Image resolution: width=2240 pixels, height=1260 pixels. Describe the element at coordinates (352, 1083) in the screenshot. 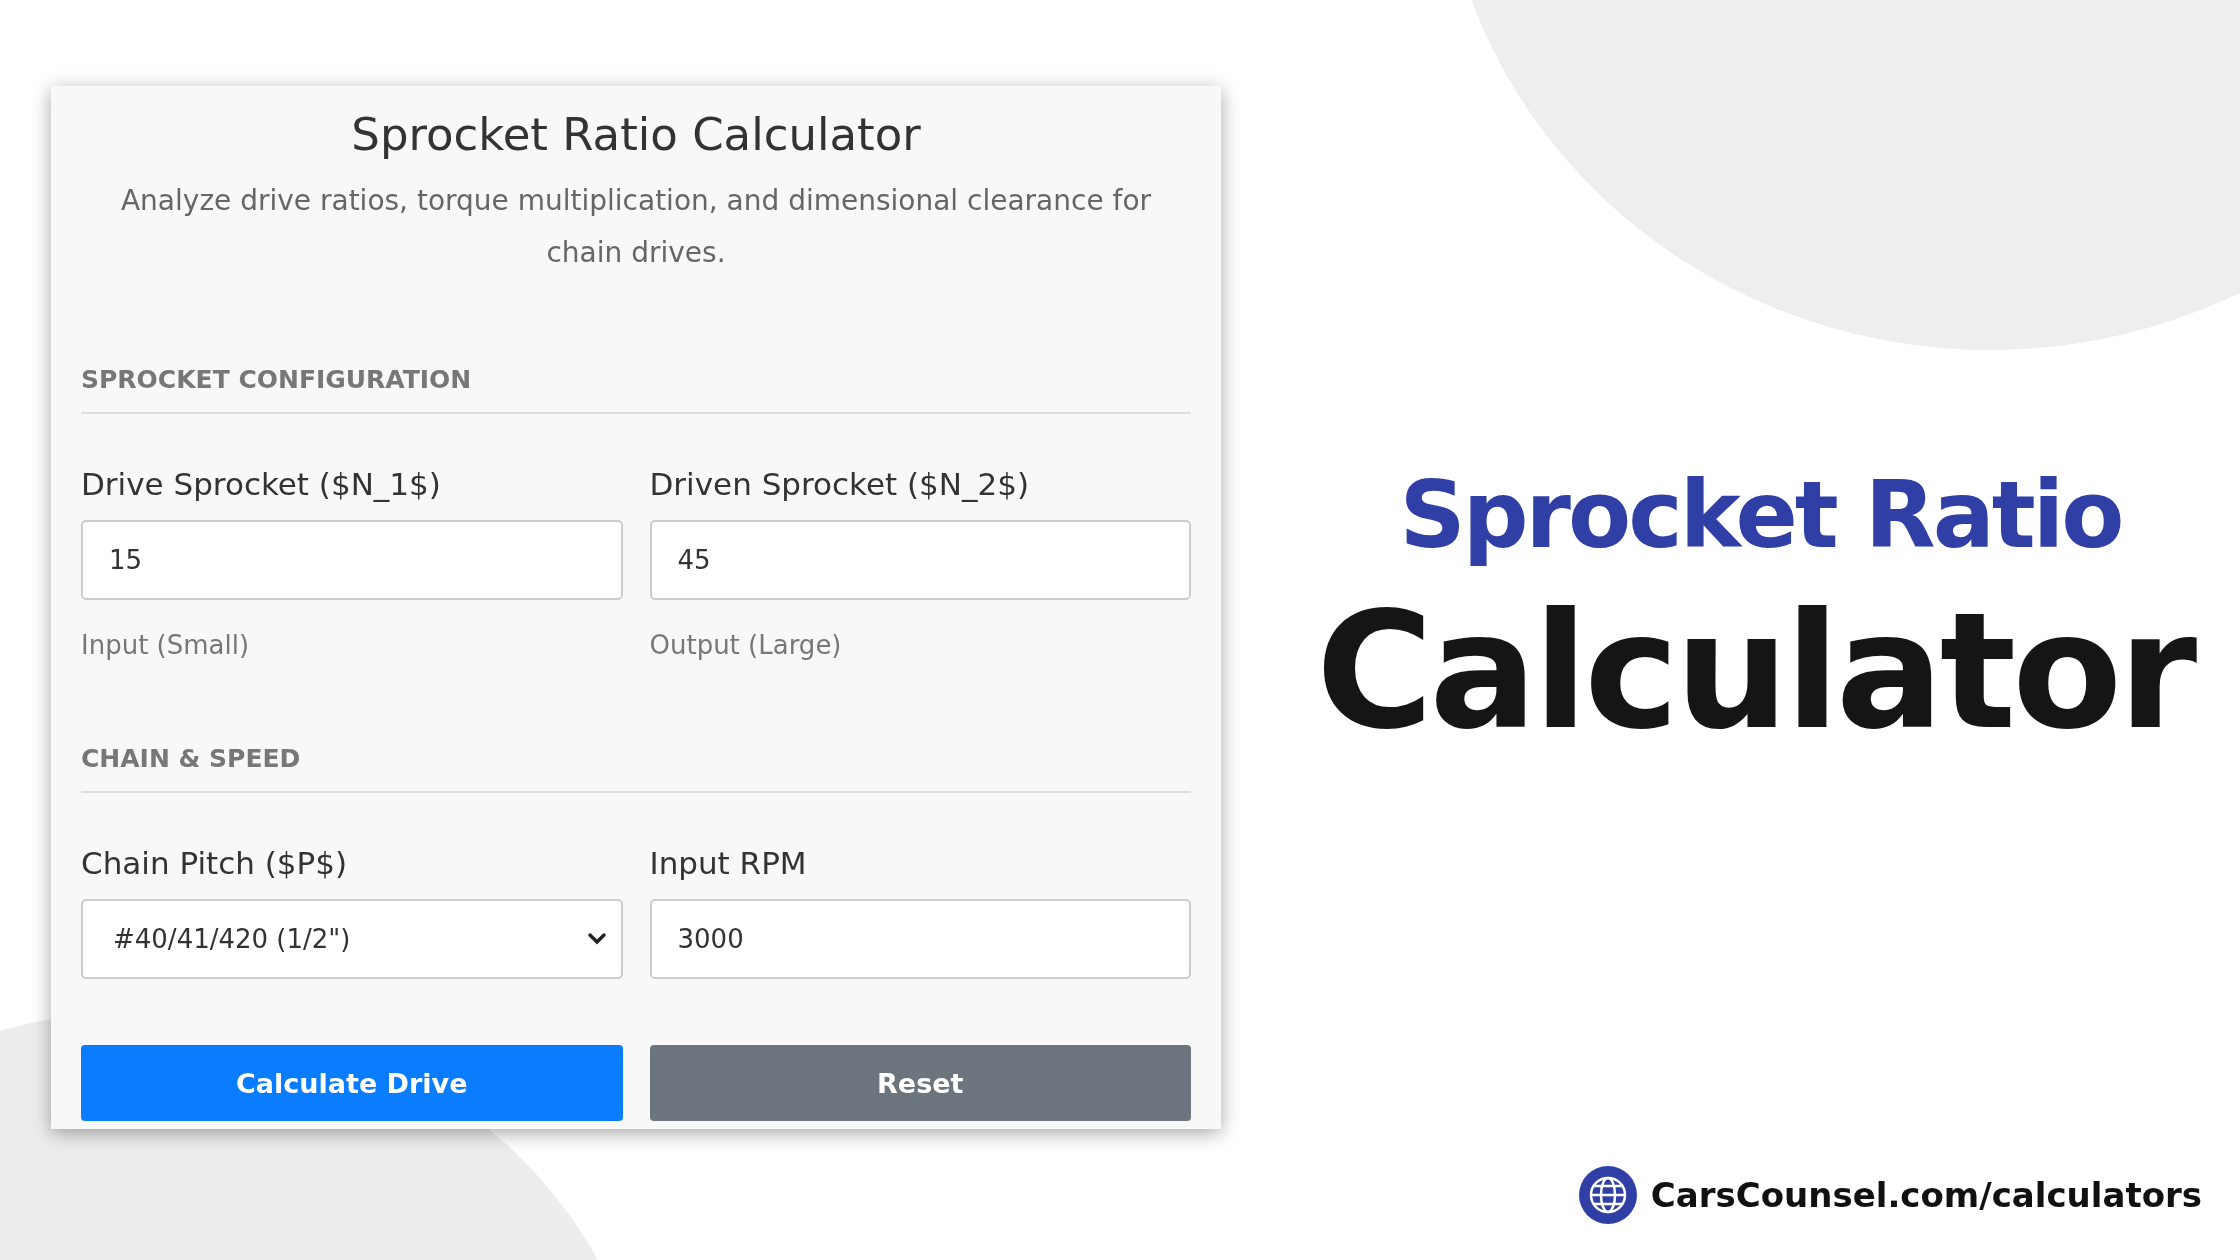

I see `calculate-button: Calculate Drive` at that location.